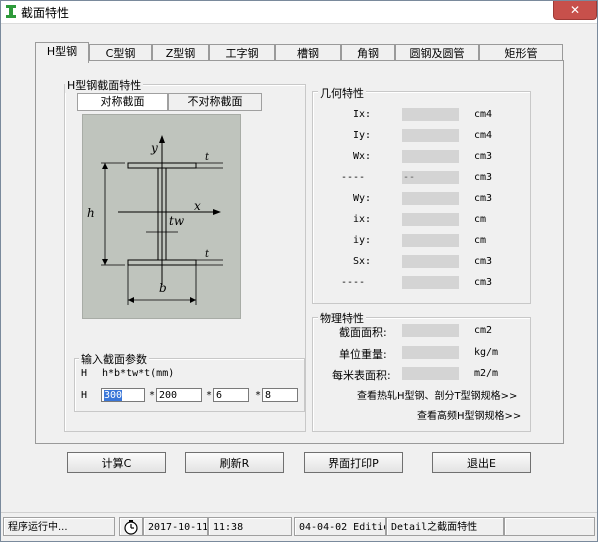  Describe the element at coordinates (430, 352) in the screenshot. I see `weight-value` at that location.